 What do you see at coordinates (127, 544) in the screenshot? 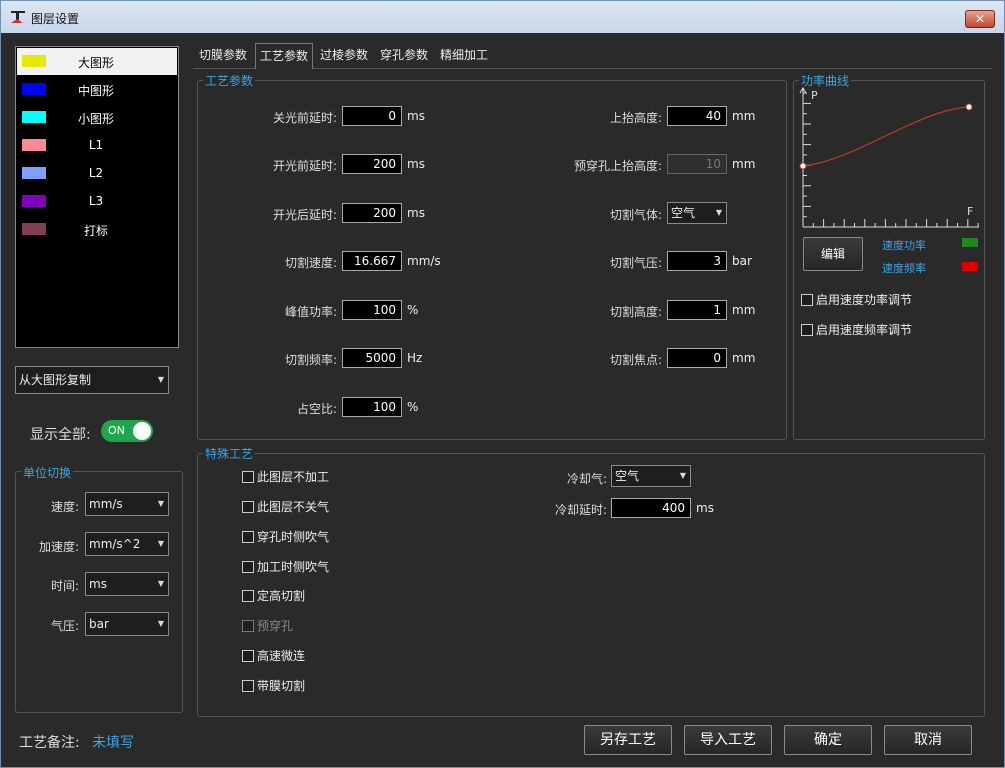
I see `accel-unit-dropdown: mm/s^2 ▼` at bounding box center [127, 544].